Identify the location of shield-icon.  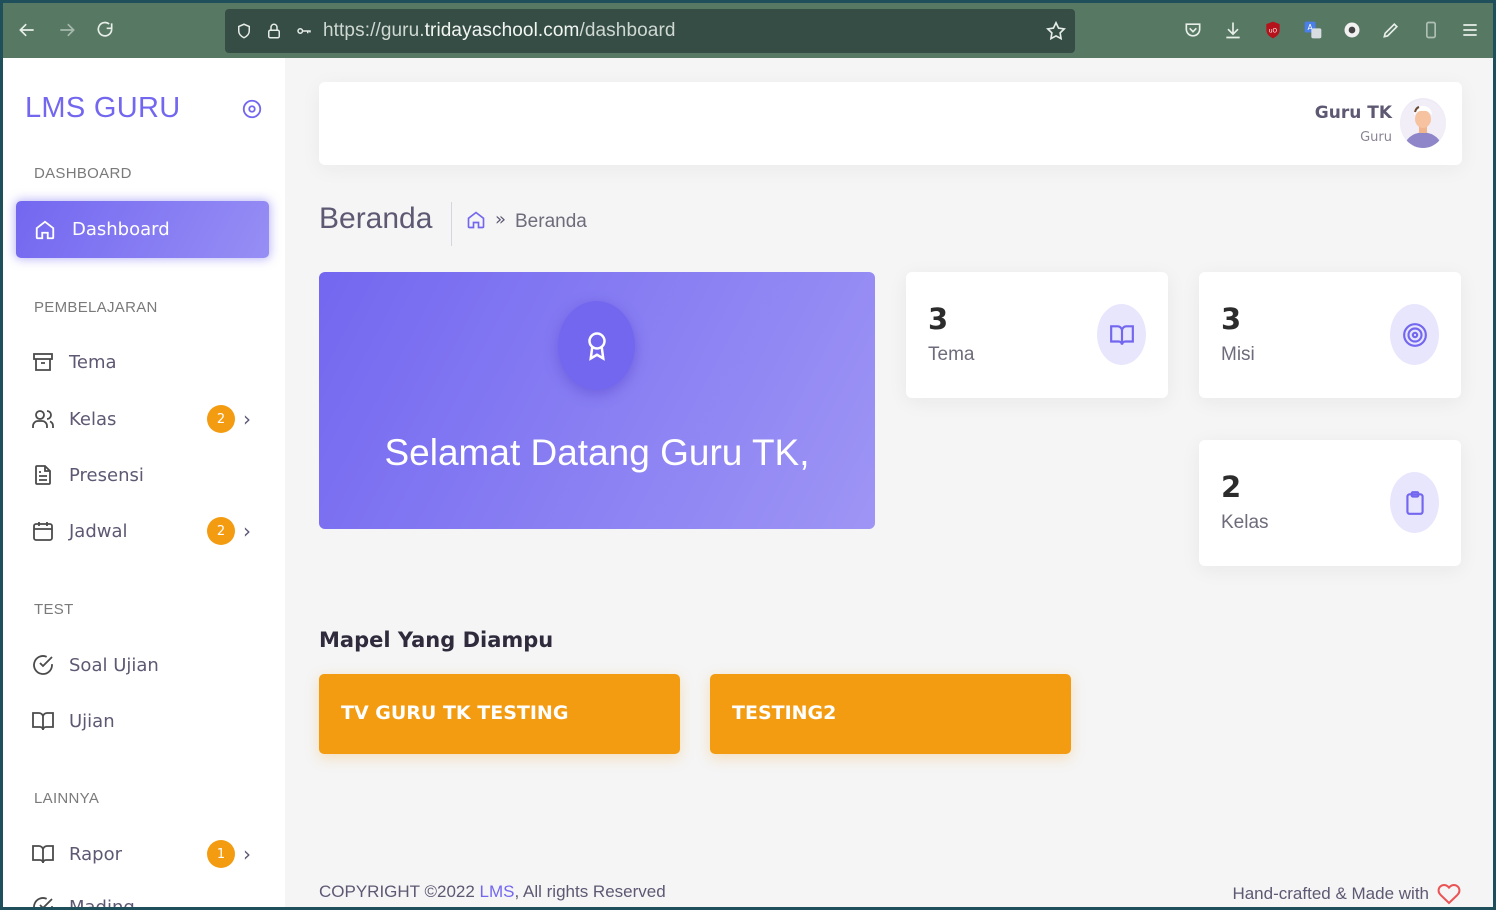
(244, 31).